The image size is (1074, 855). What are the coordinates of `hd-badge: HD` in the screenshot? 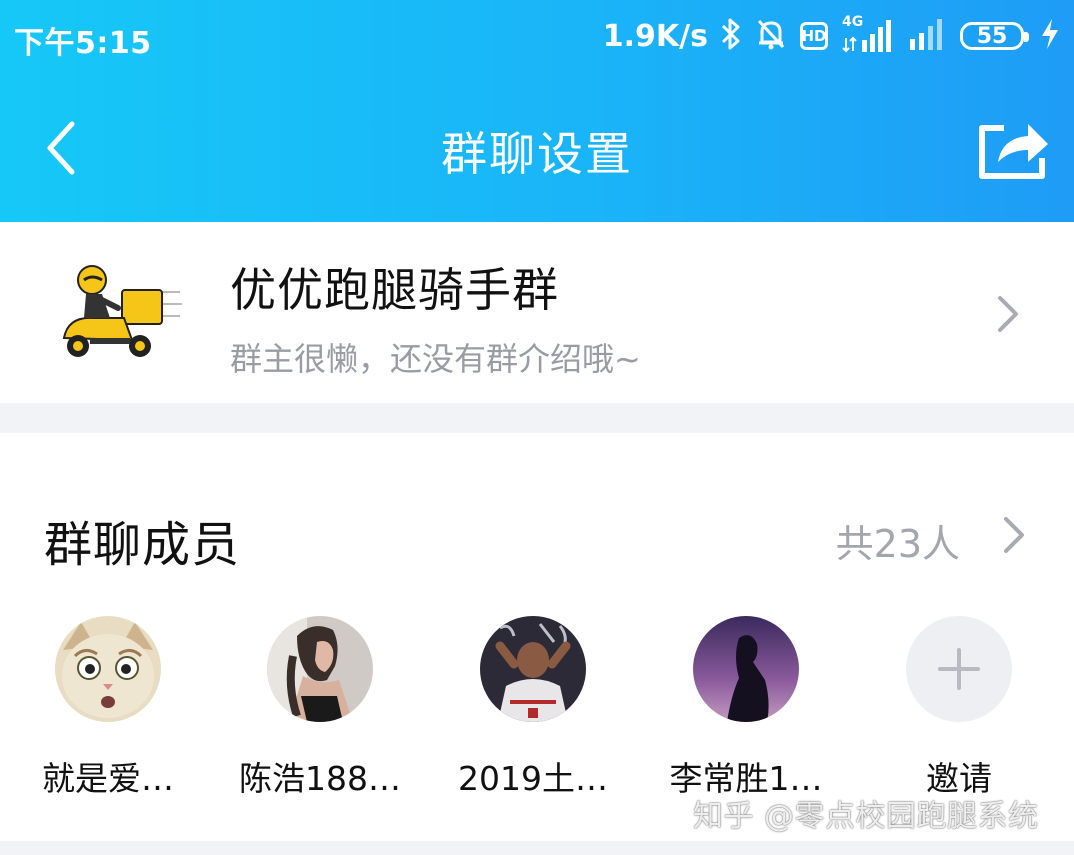 It's located at (814, 36).